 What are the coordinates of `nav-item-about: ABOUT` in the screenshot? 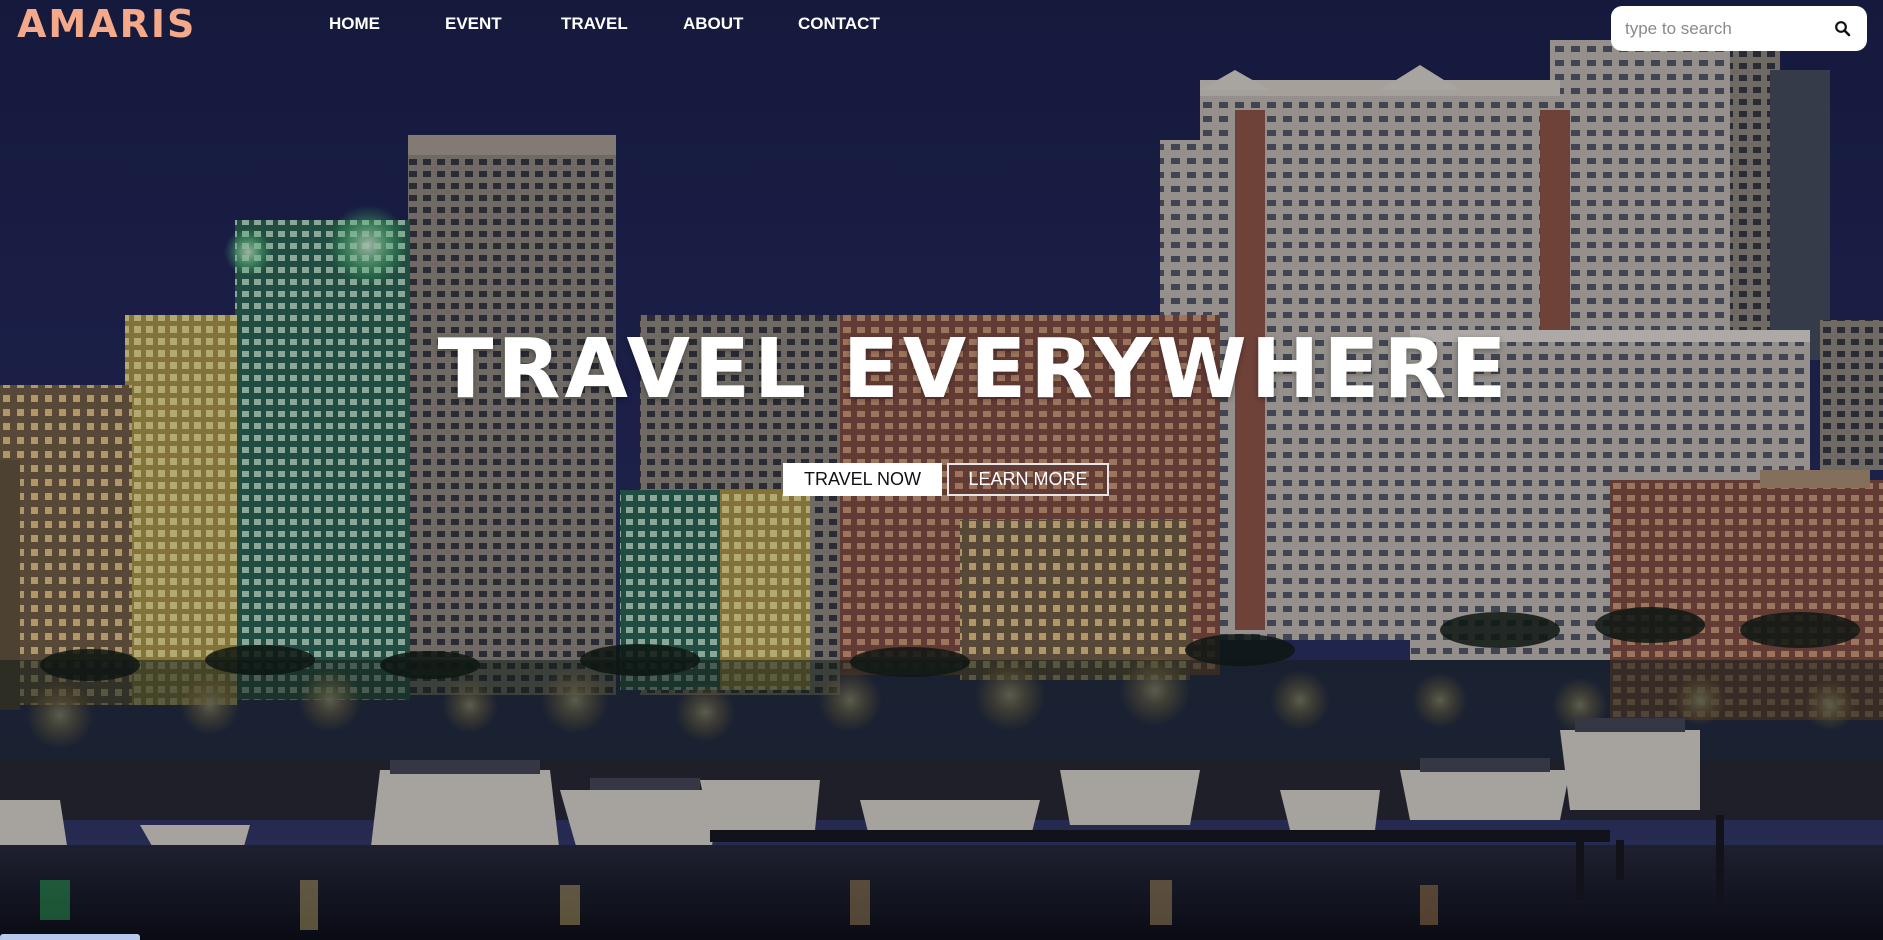 It's located at (707, 24).